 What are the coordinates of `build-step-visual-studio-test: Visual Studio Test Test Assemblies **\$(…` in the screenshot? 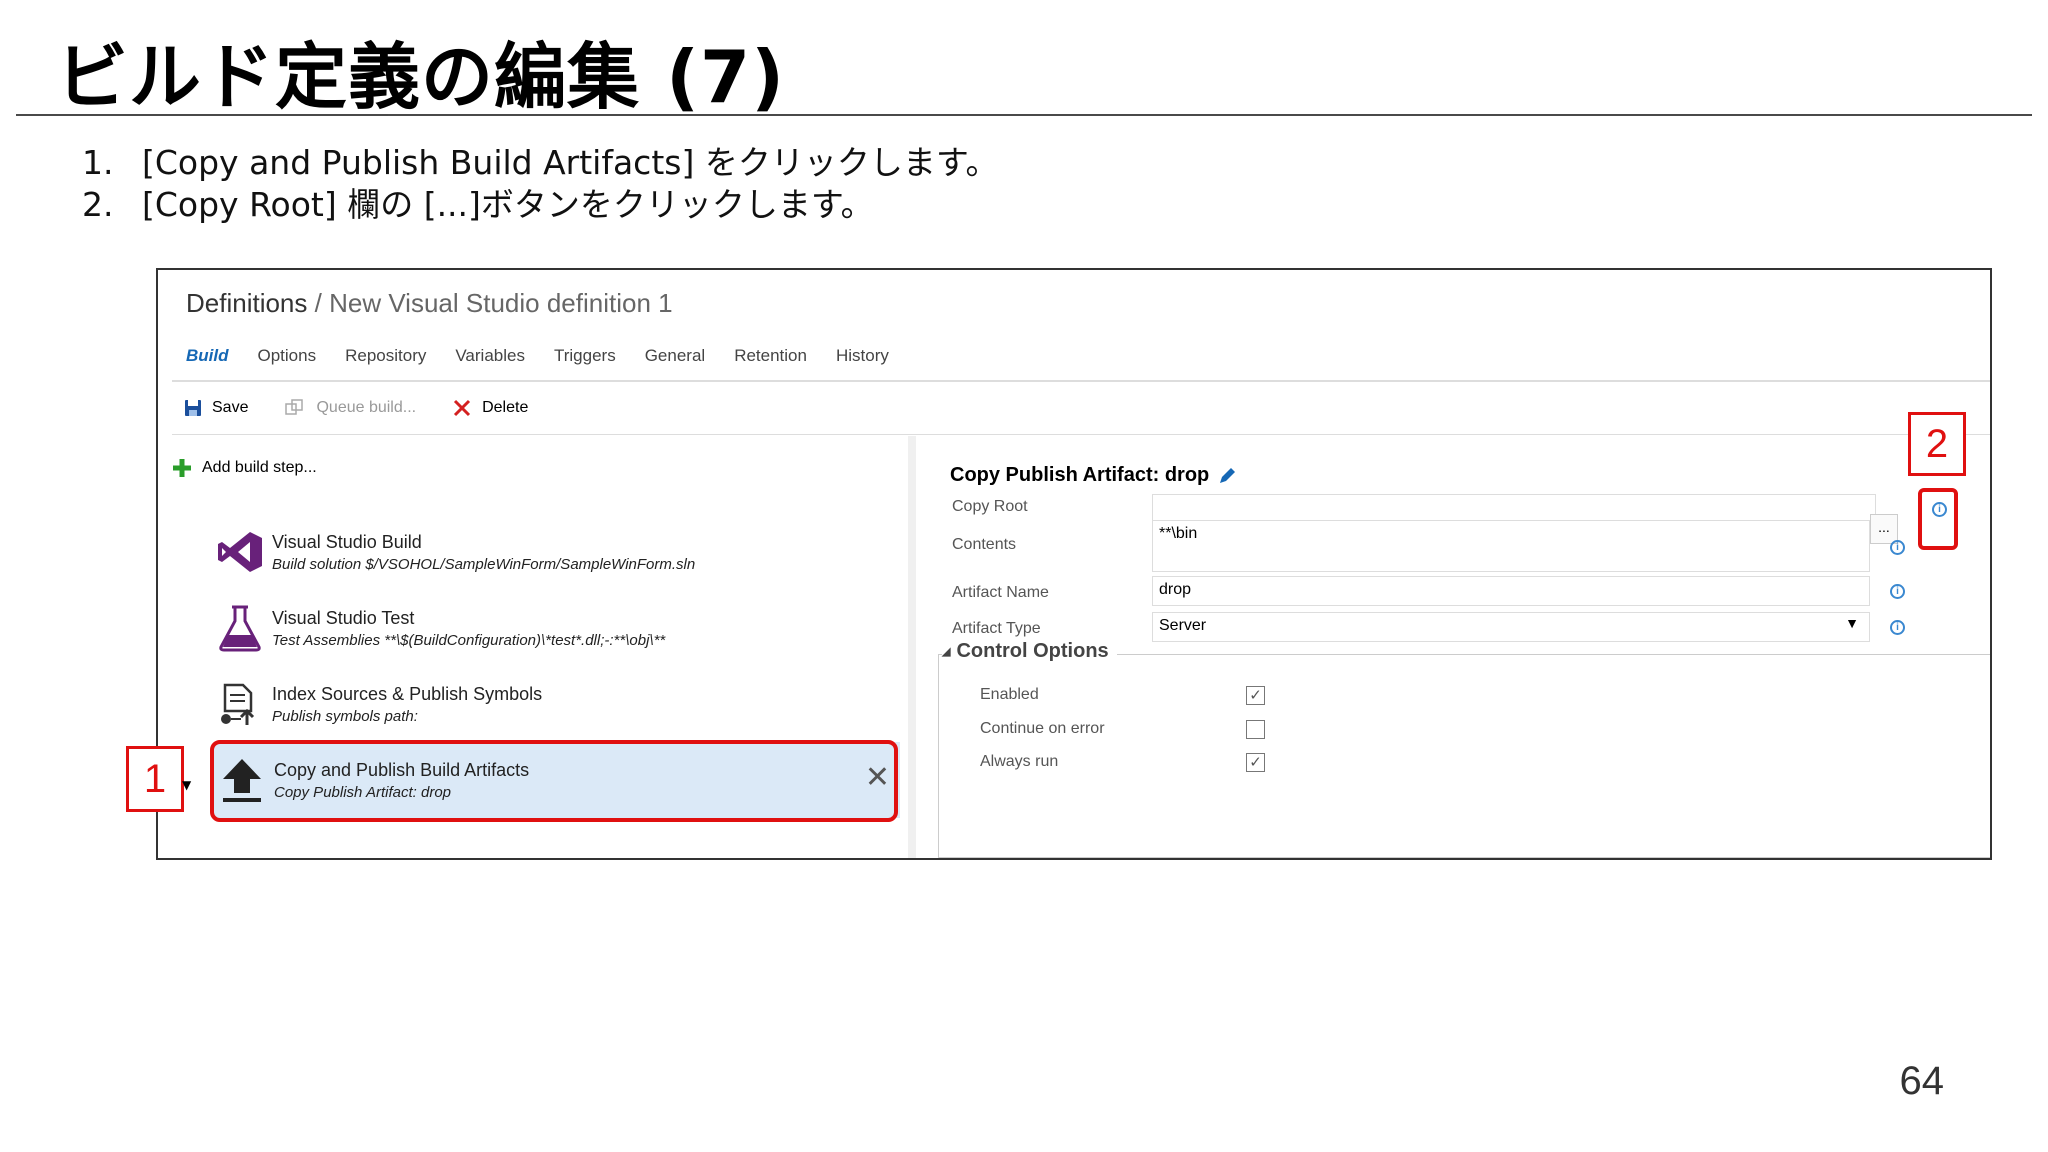 It's located at (562, 628).